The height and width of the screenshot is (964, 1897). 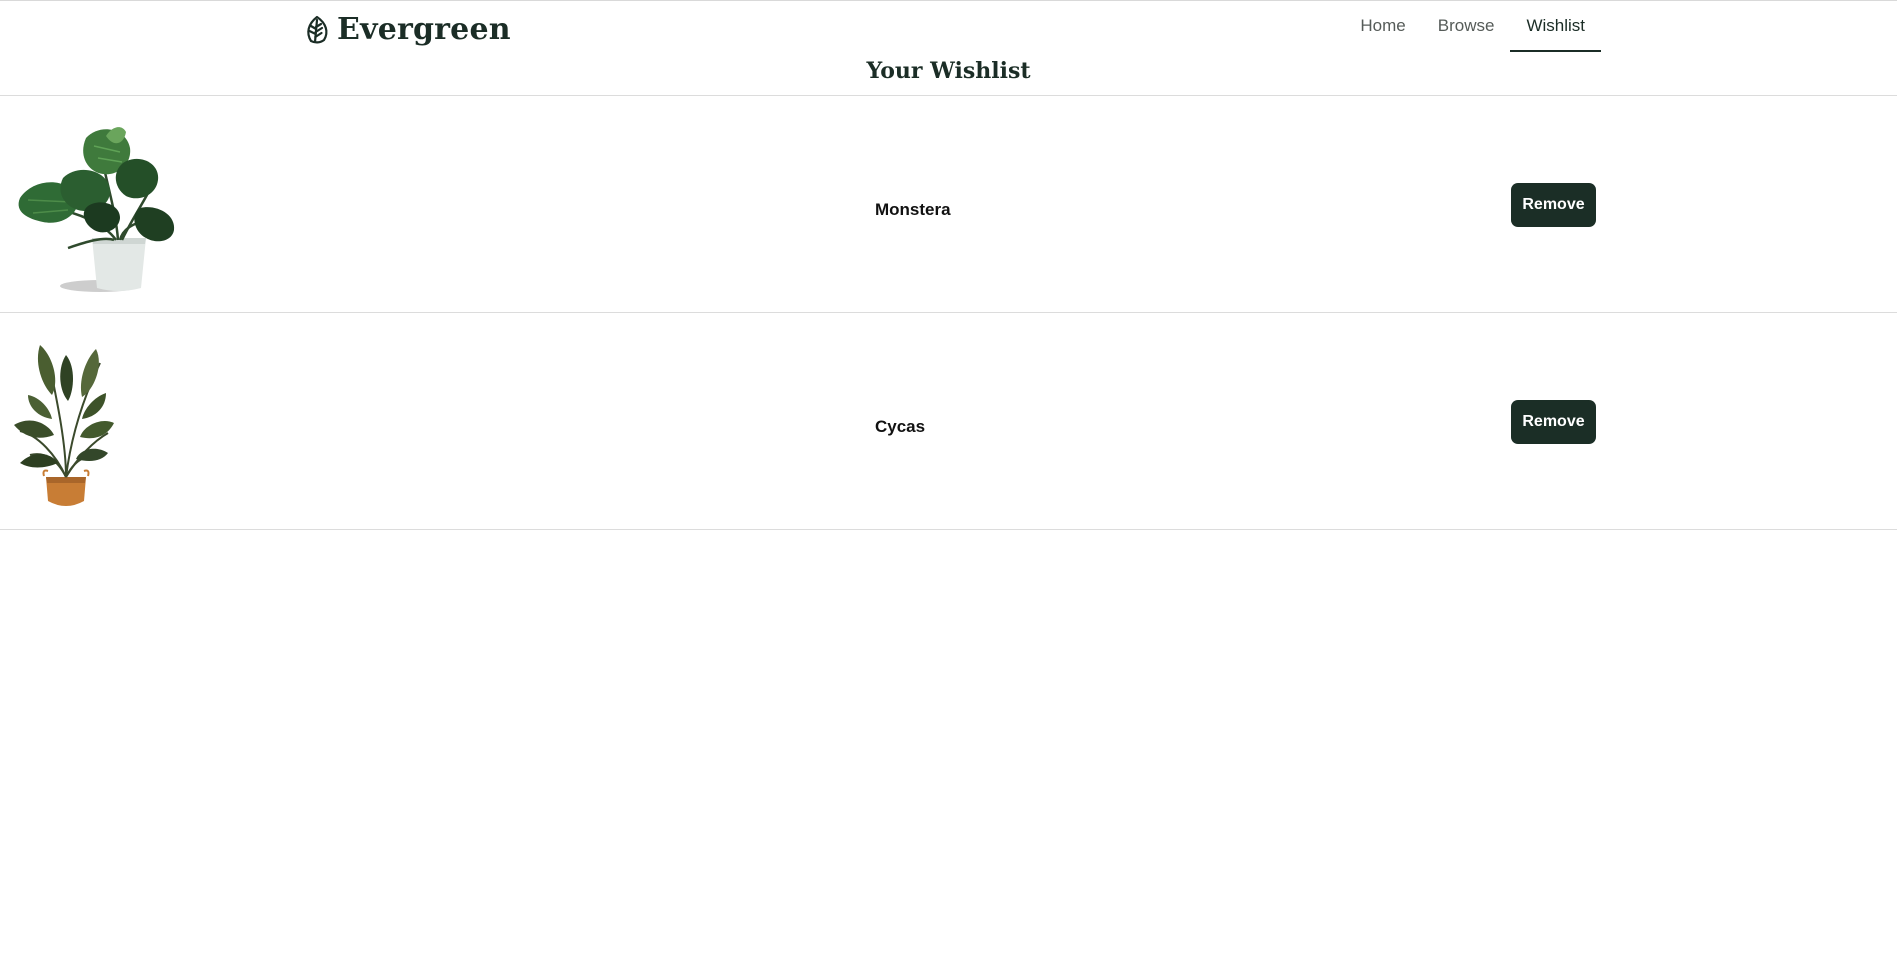 What do you see at coordinates (948, 71) in the screenshot?
I see `page-title: Your Wishlist` at bounding box center [948, 71].